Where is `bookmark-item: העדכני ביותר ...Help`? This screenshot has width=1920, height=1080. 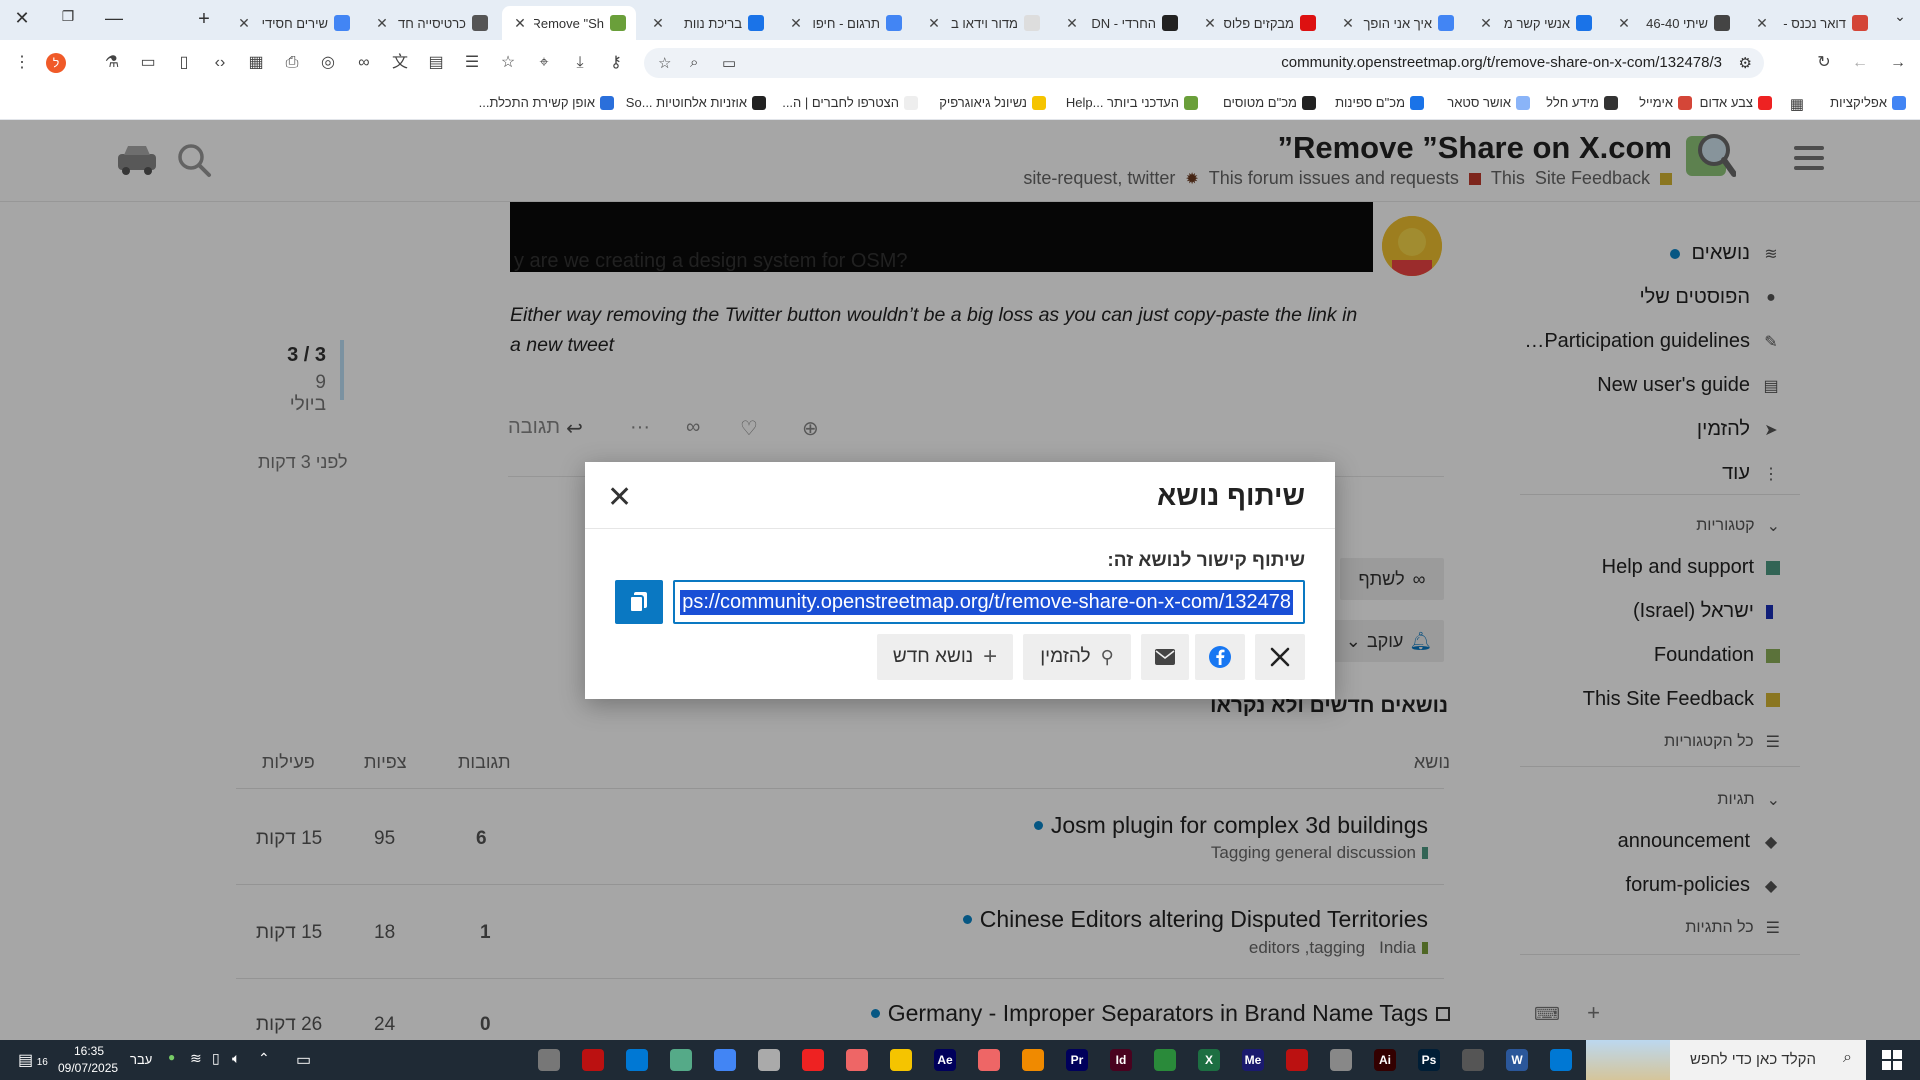
bookmark-item: העדכני ביותר ...Help is located at coordinates (1132, 102).